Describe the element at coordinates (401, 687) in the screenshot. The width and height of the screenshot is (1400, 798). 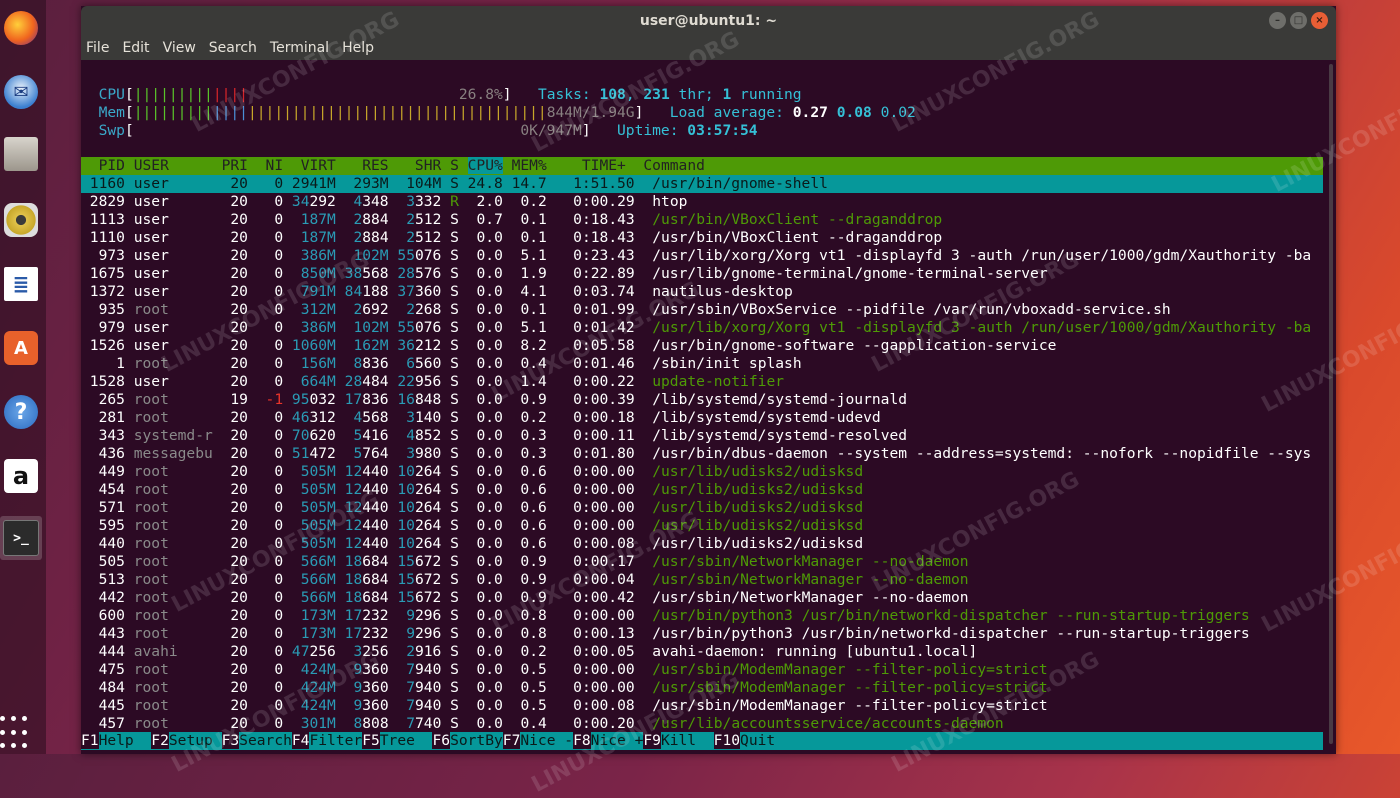
I see `proc-shr-pad` at that location.